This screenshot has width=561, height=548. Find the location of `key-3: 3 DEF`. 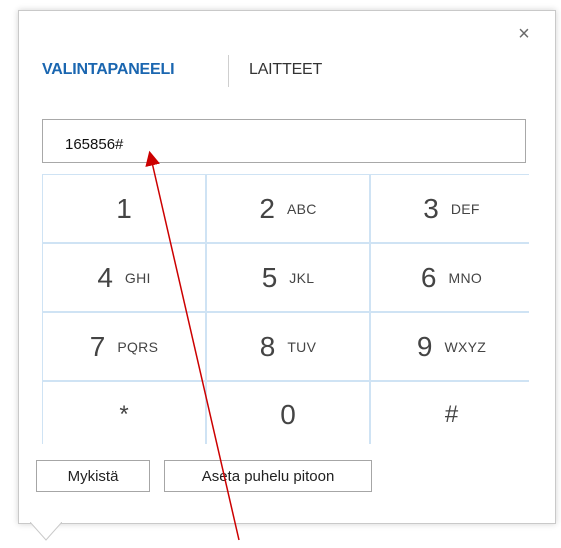

key-3: 3 DEF is located at coordinates (451, 208).